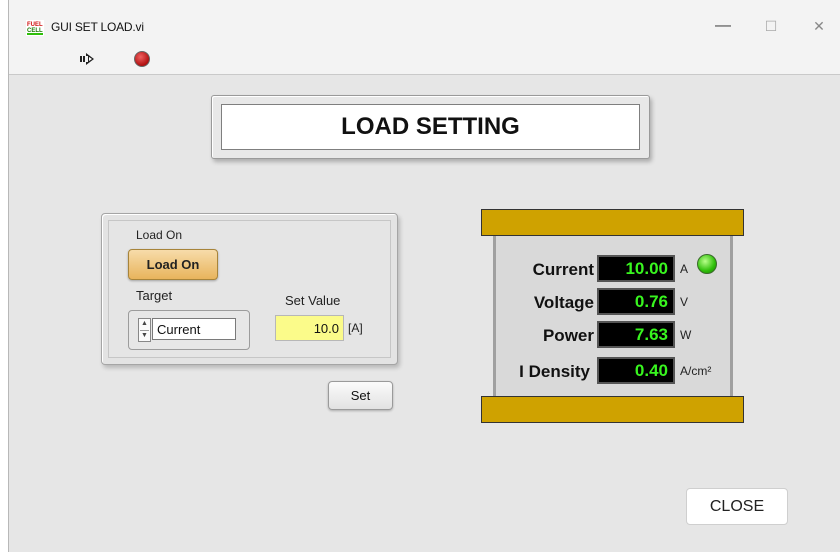 This screenshot has height=552, width=840. What do you see at coordinates (173, 264) in the screenshot?
I see `load-on-button: Load On` at bounding box center [173, 264].